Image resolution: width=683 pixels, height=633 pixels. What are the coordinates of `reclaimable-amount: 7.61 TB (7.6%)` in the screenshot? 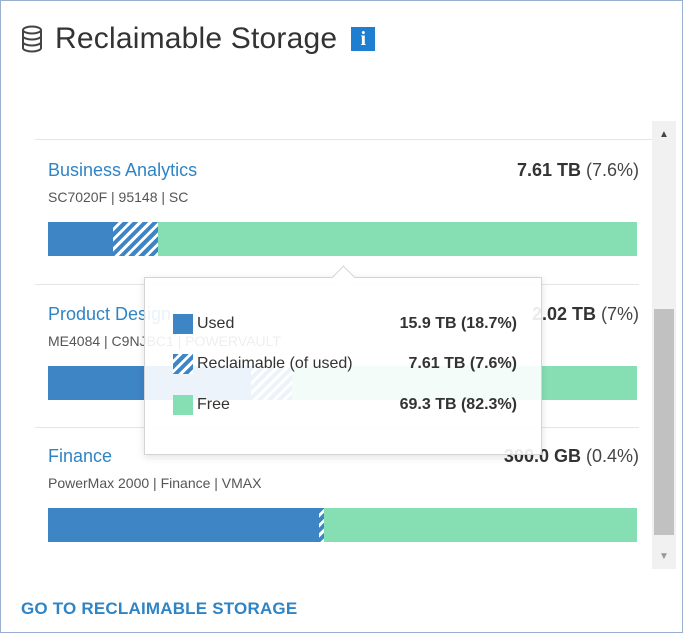 It's located at (578, 170).